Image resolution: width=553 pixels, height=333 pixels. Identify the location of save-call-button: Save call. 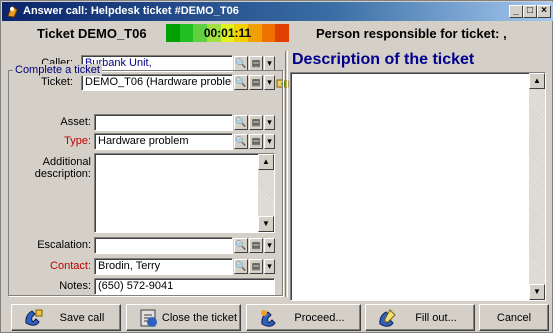
(66, 317).